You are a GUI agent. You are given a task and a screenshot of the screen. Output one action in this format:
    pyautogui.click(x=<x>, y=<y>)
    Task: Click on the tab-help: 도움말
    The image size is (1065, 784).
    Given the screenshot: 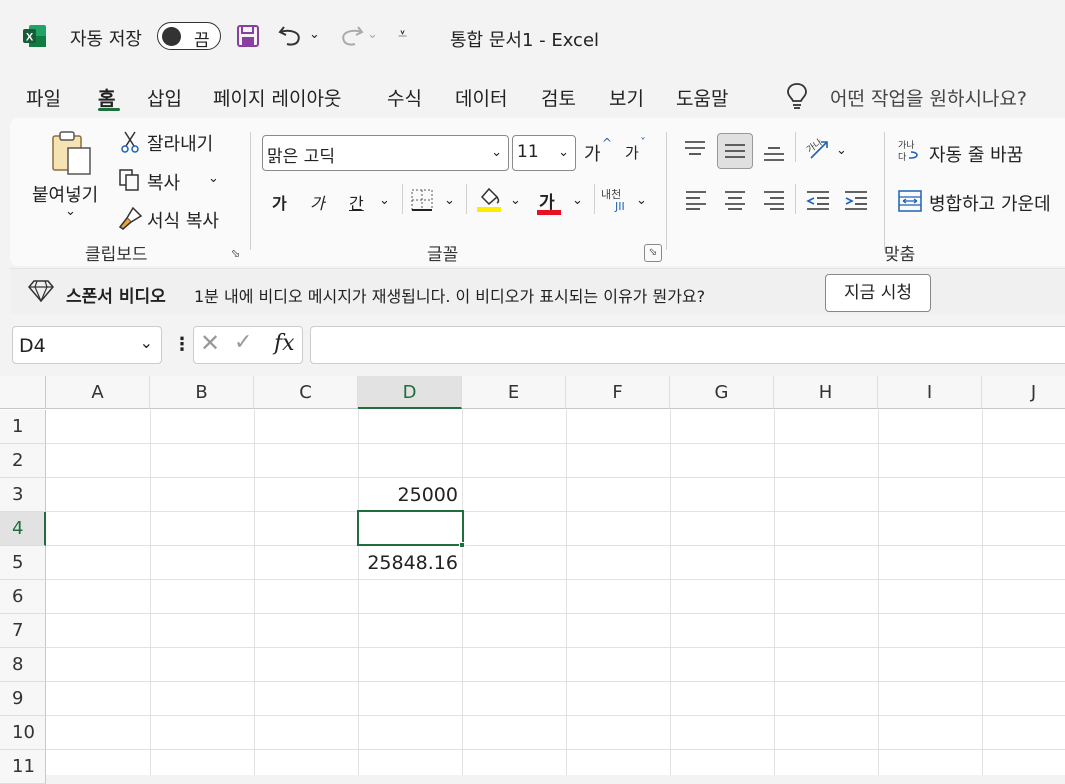 What is the action you would take?
    pyautogui.click(x=702, y=97)
    